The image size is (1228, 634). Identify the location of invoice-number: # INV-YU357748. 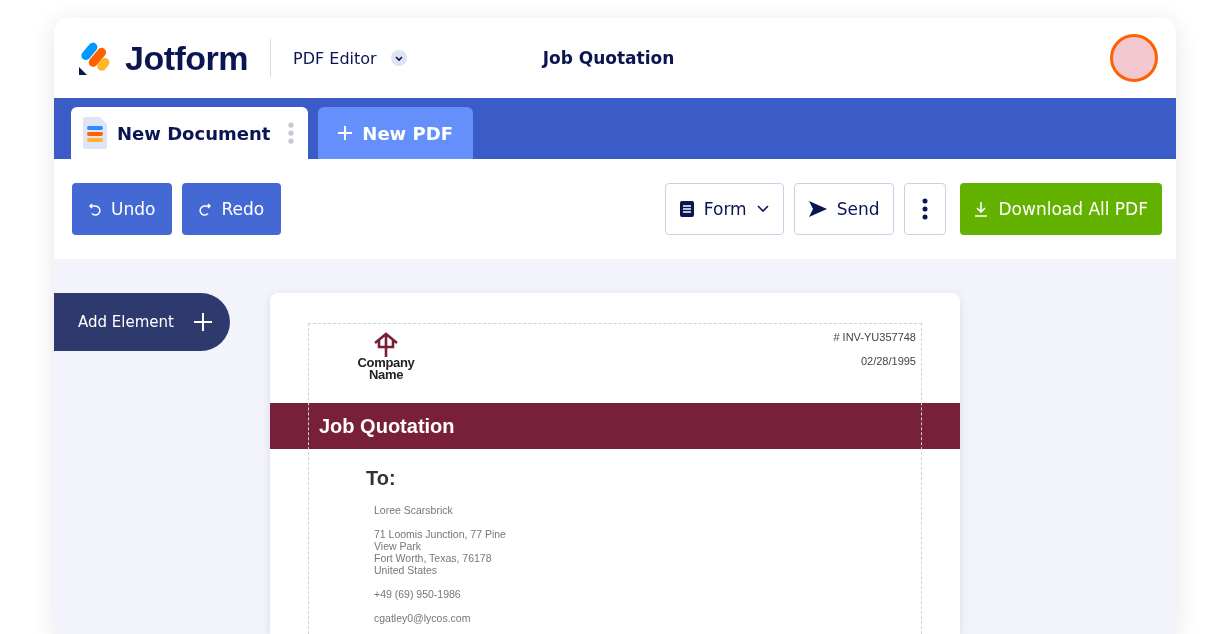
(874, 337).